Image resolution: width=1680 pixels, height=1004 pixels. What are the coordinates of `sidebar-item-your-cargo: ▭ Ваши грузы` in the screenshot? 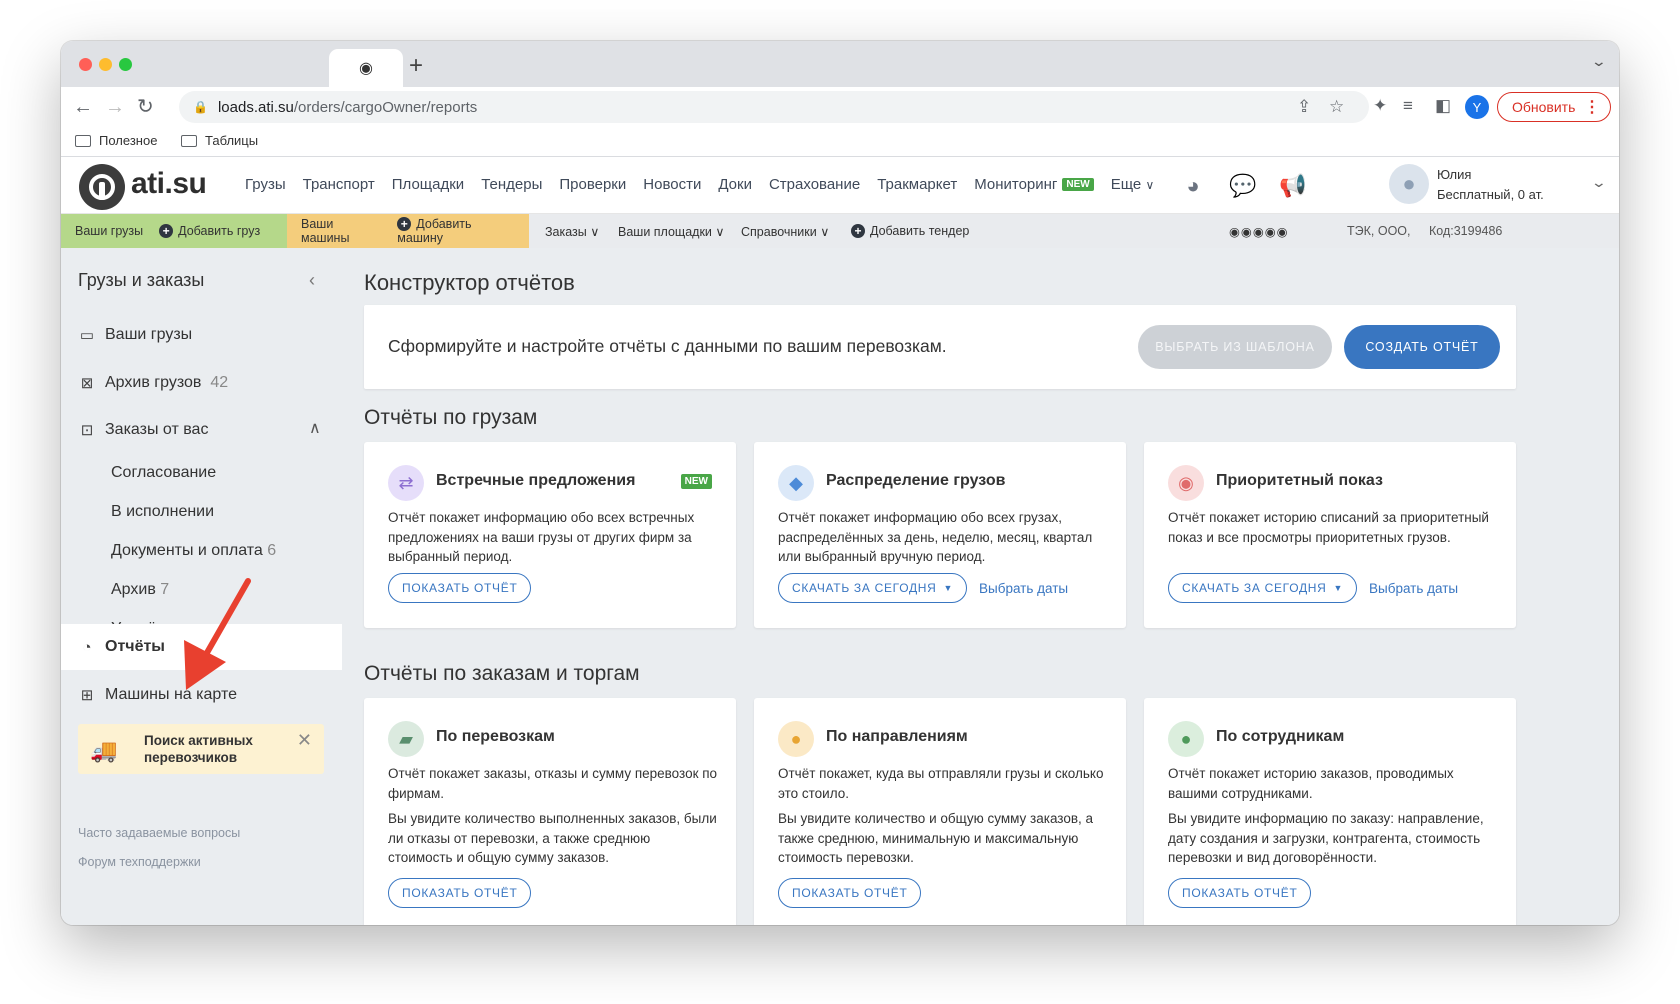 It's located at (135, 335).